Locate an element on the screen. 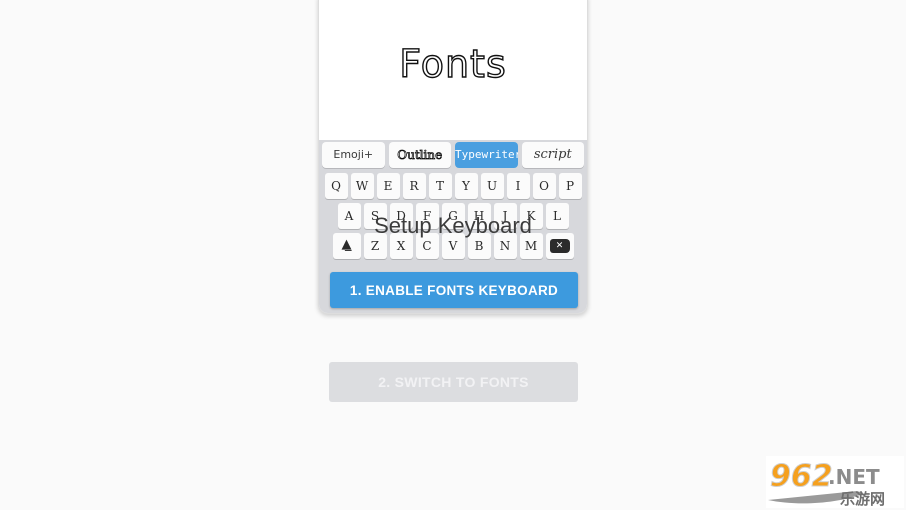  tab-outline: Outline is located at coordinates (419, 155).